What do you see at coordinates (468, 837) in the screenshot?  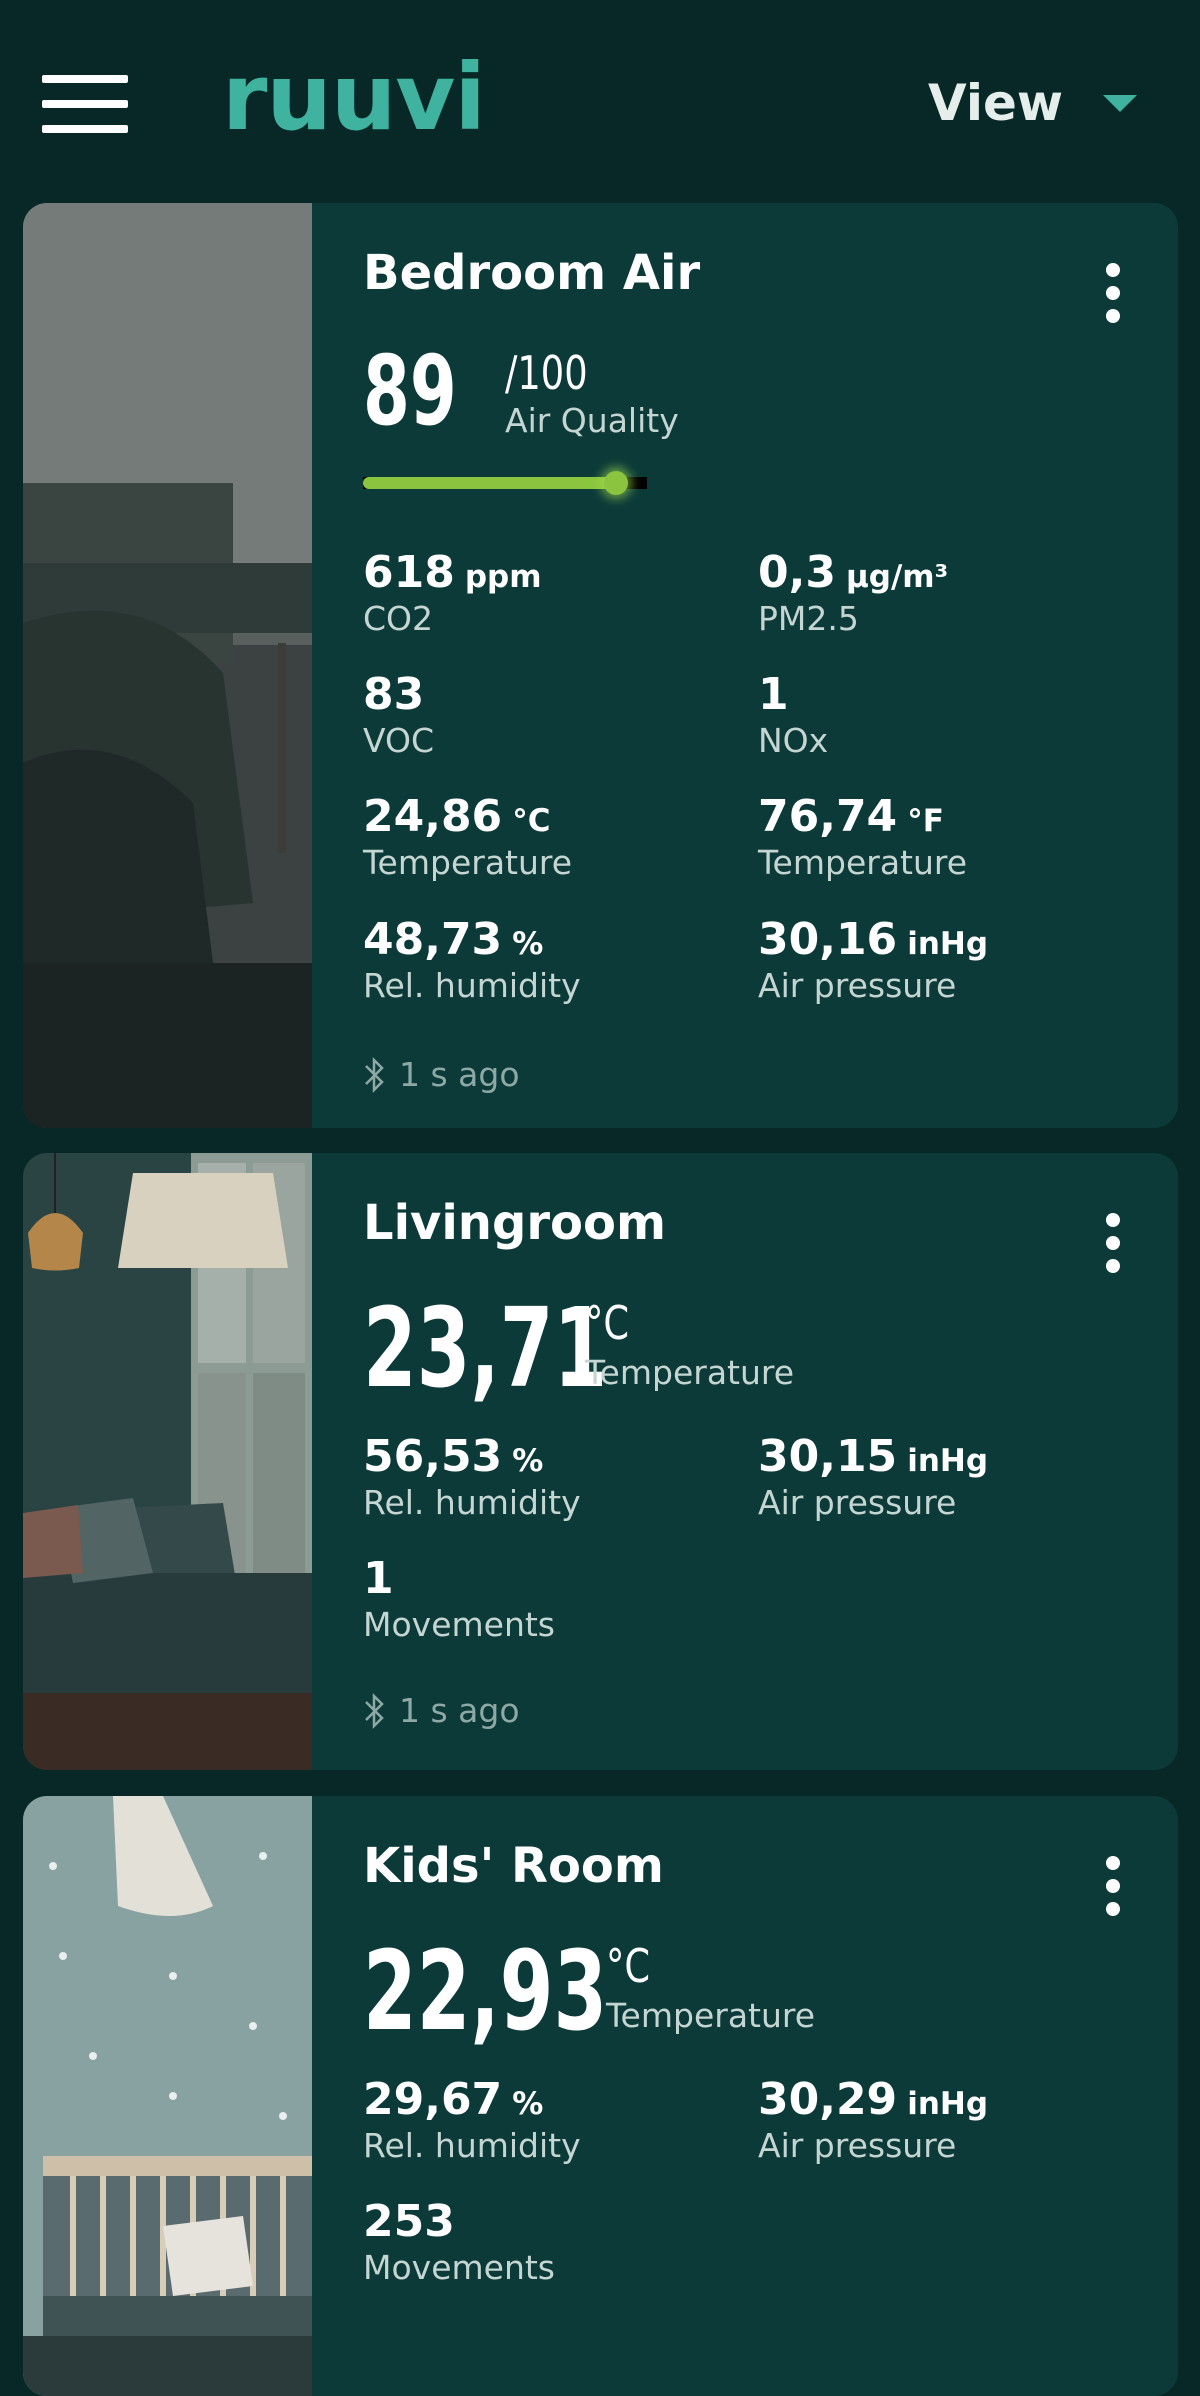 I see `metric-temperature-c: 24,86 °C Temperature` at bounding box center [468, 837].